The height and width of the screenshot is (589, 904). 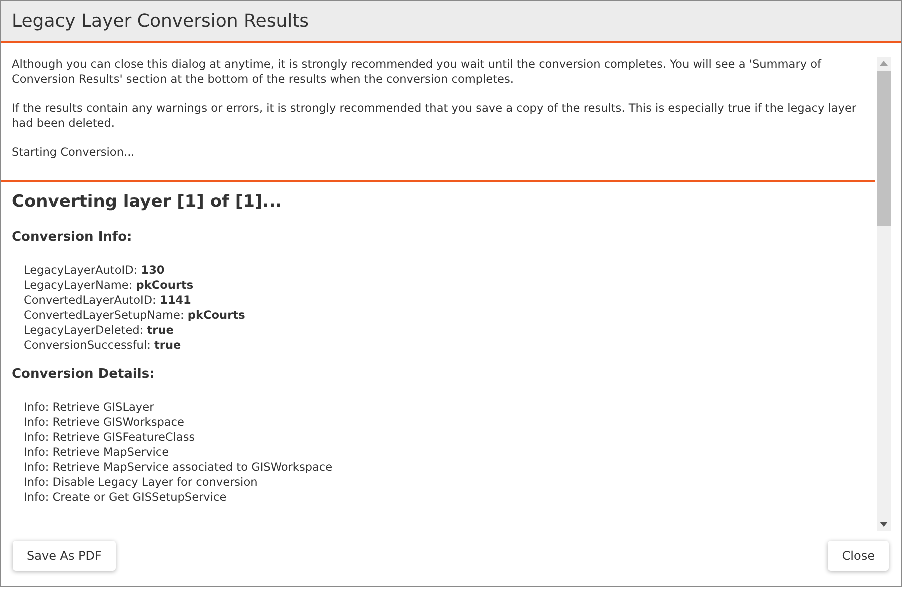 I want to click on window-title: Legacy Layer Conversion Results, so click(x=161, y=21).